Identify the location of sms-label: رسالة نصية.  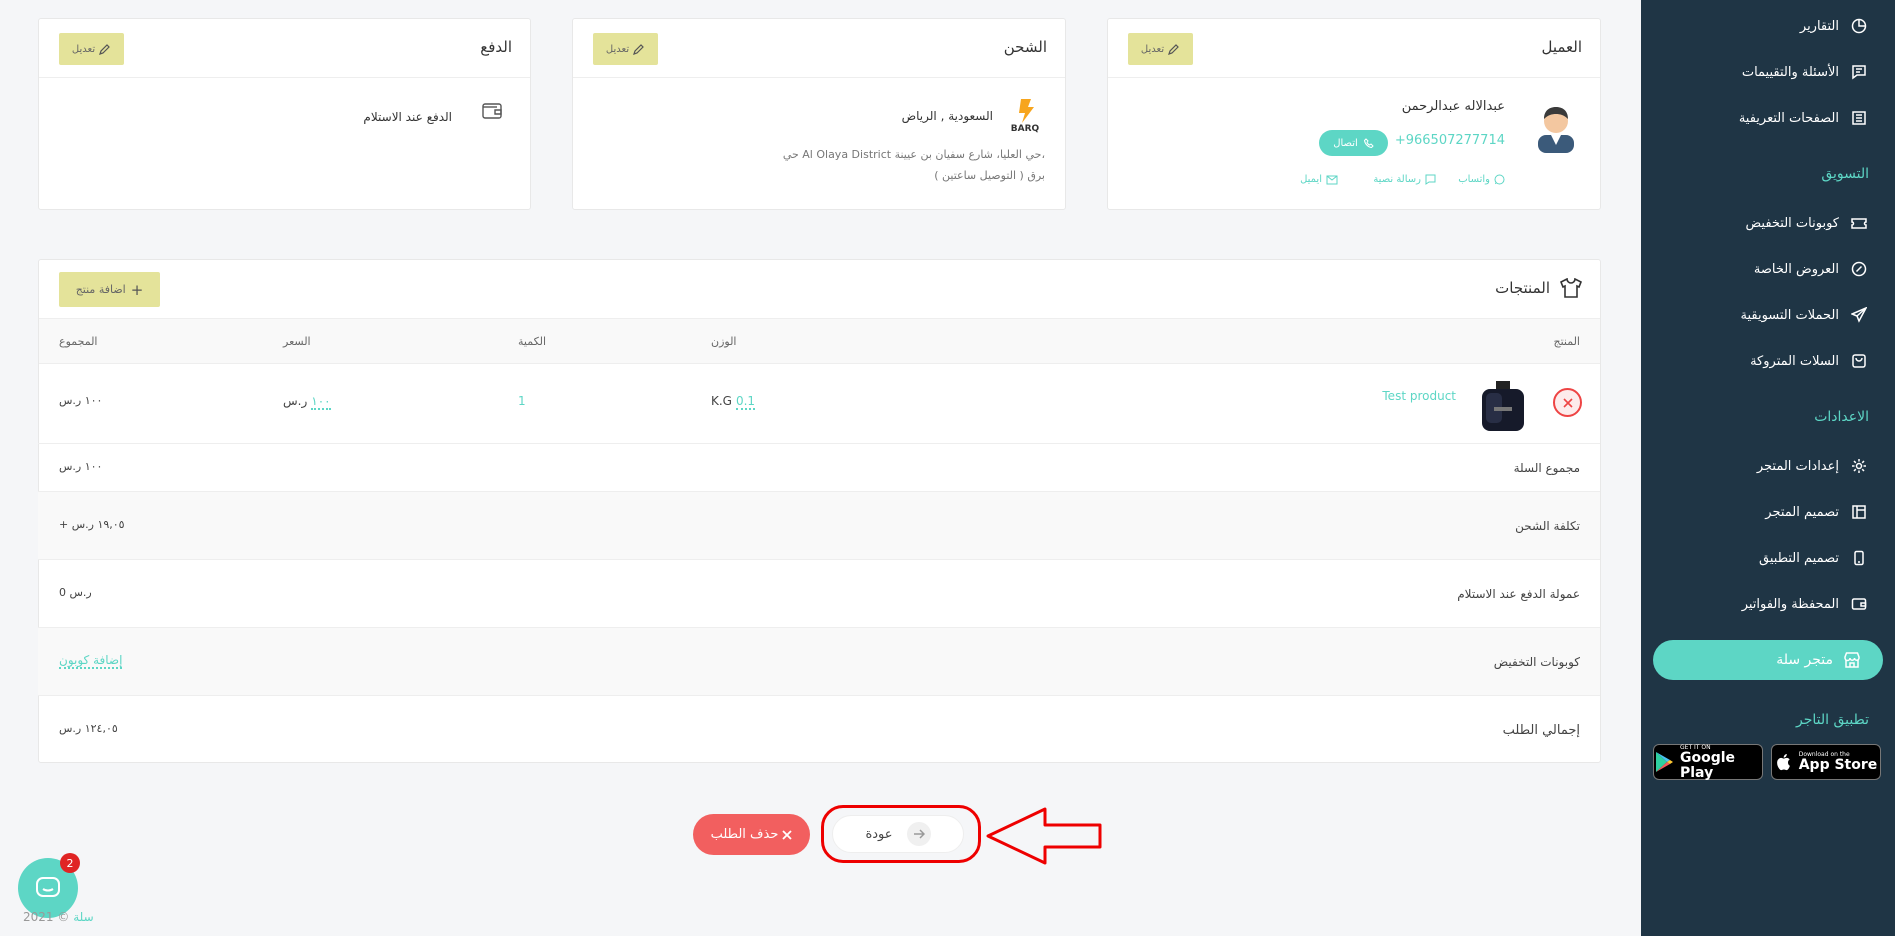
(1397, 179).